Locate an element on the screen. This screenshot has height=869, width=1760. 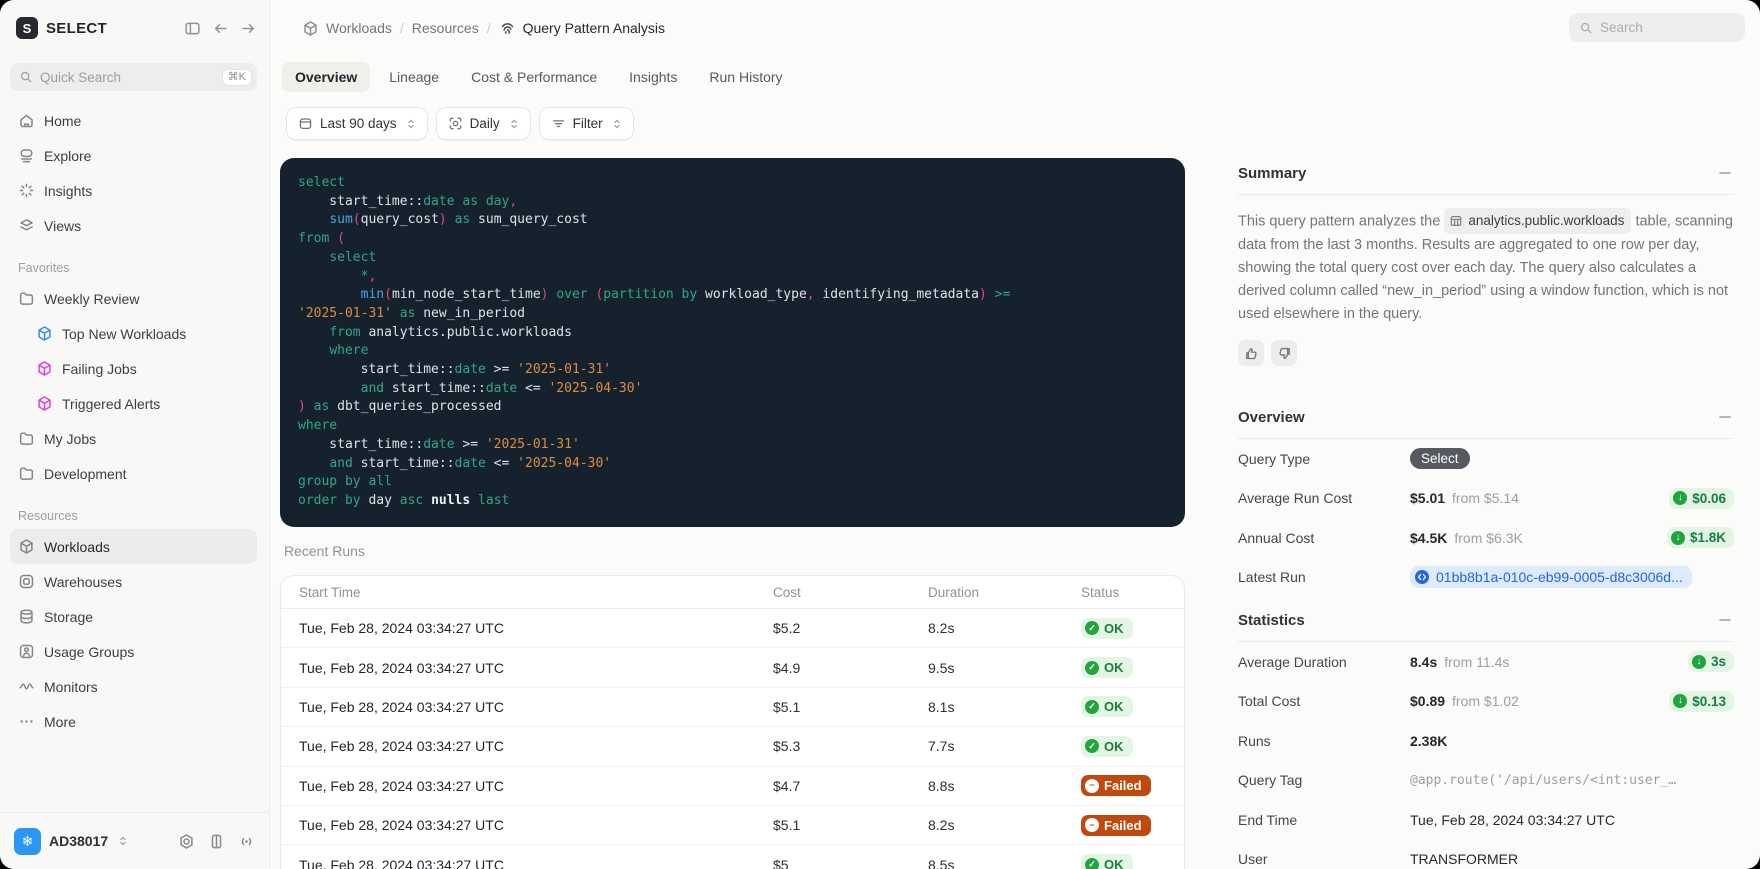
thumbs-down-button is located at coordinates (1284, 353).